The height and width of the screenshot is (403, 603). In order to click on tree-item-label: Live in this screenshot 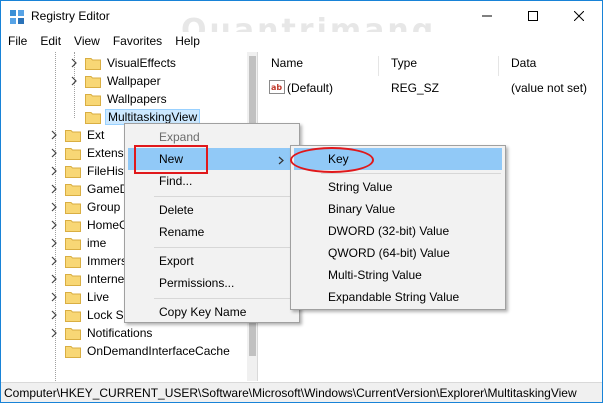, I will do `click(98, 297)`.